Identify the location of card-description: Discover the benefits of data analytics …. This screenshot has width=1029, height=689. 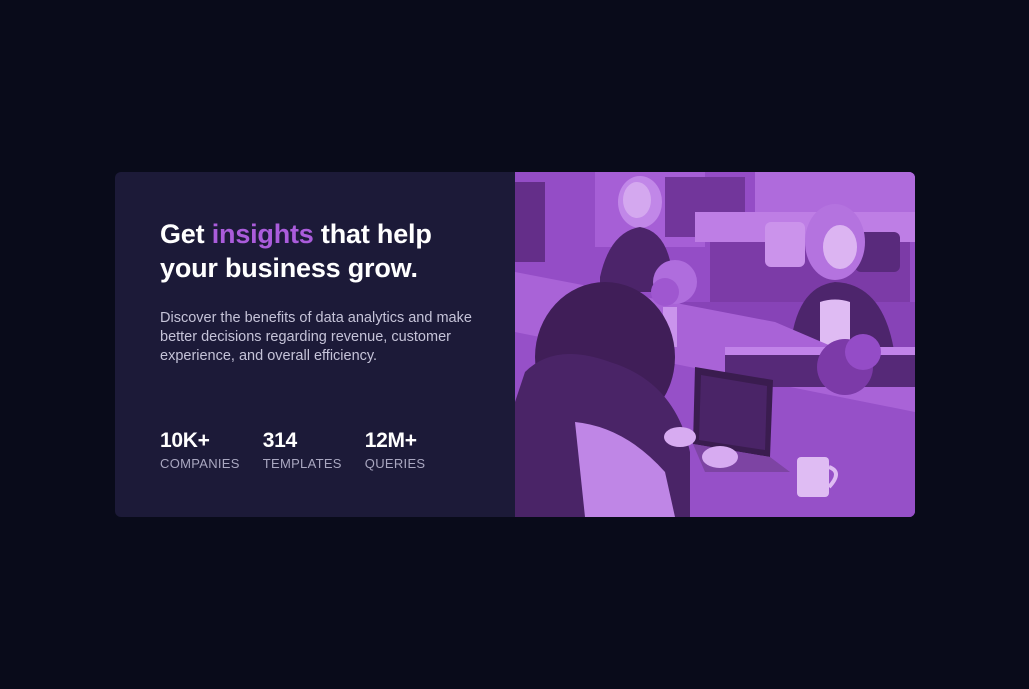
(316, 337).